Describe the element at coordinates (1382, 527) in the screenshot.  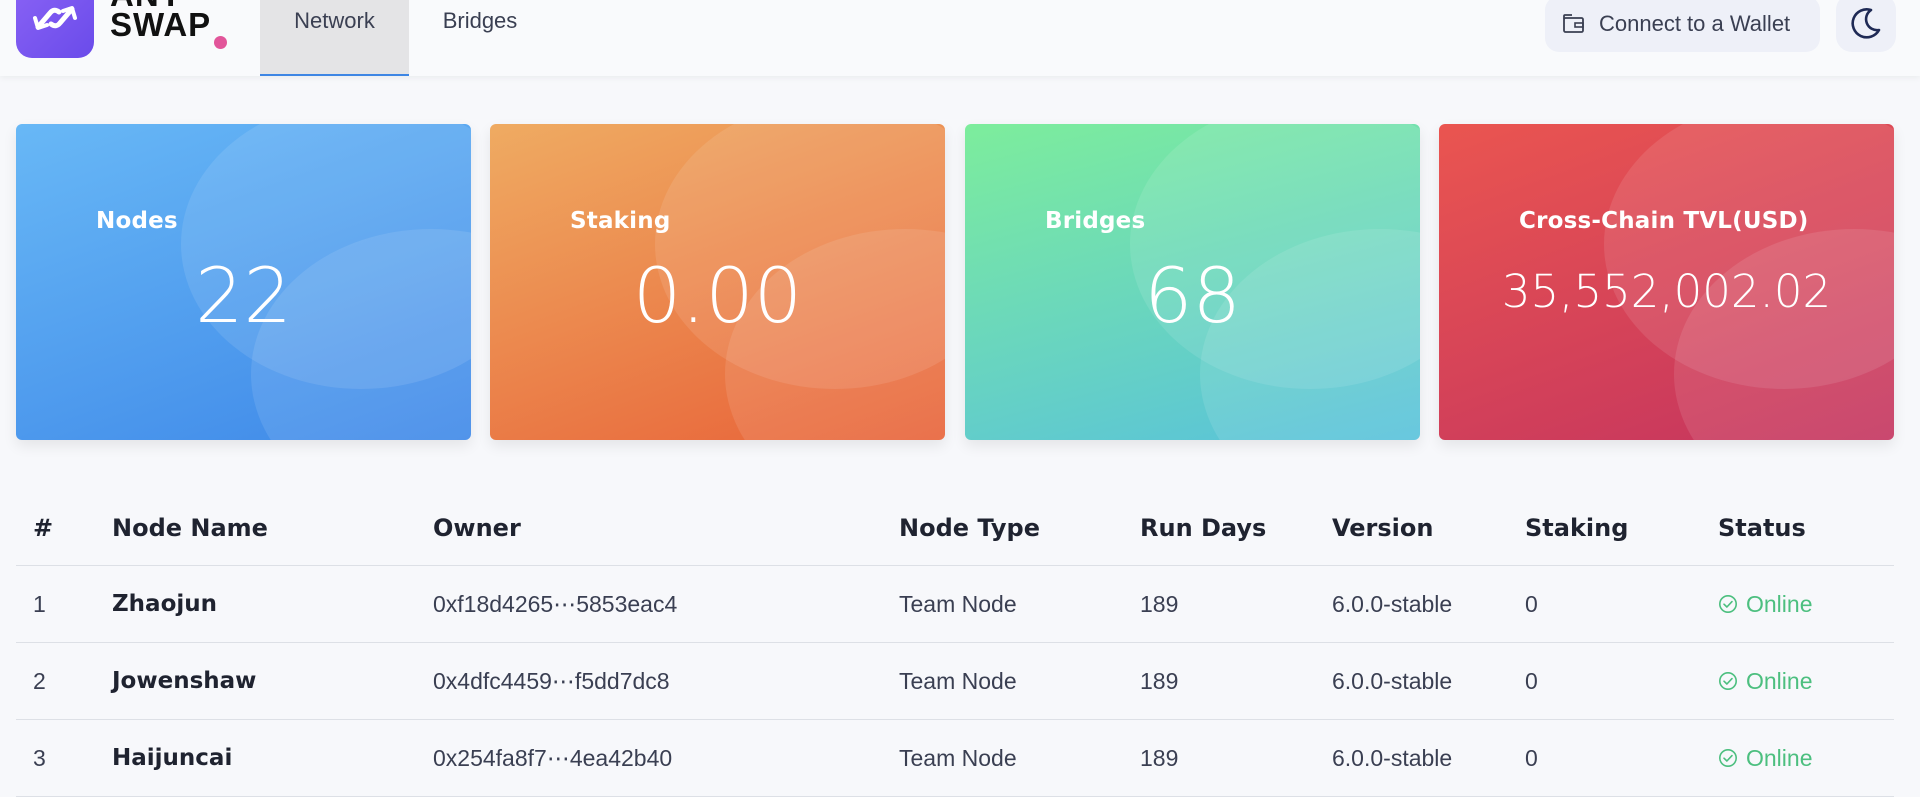
I see `column-header-version: Version` at that location.